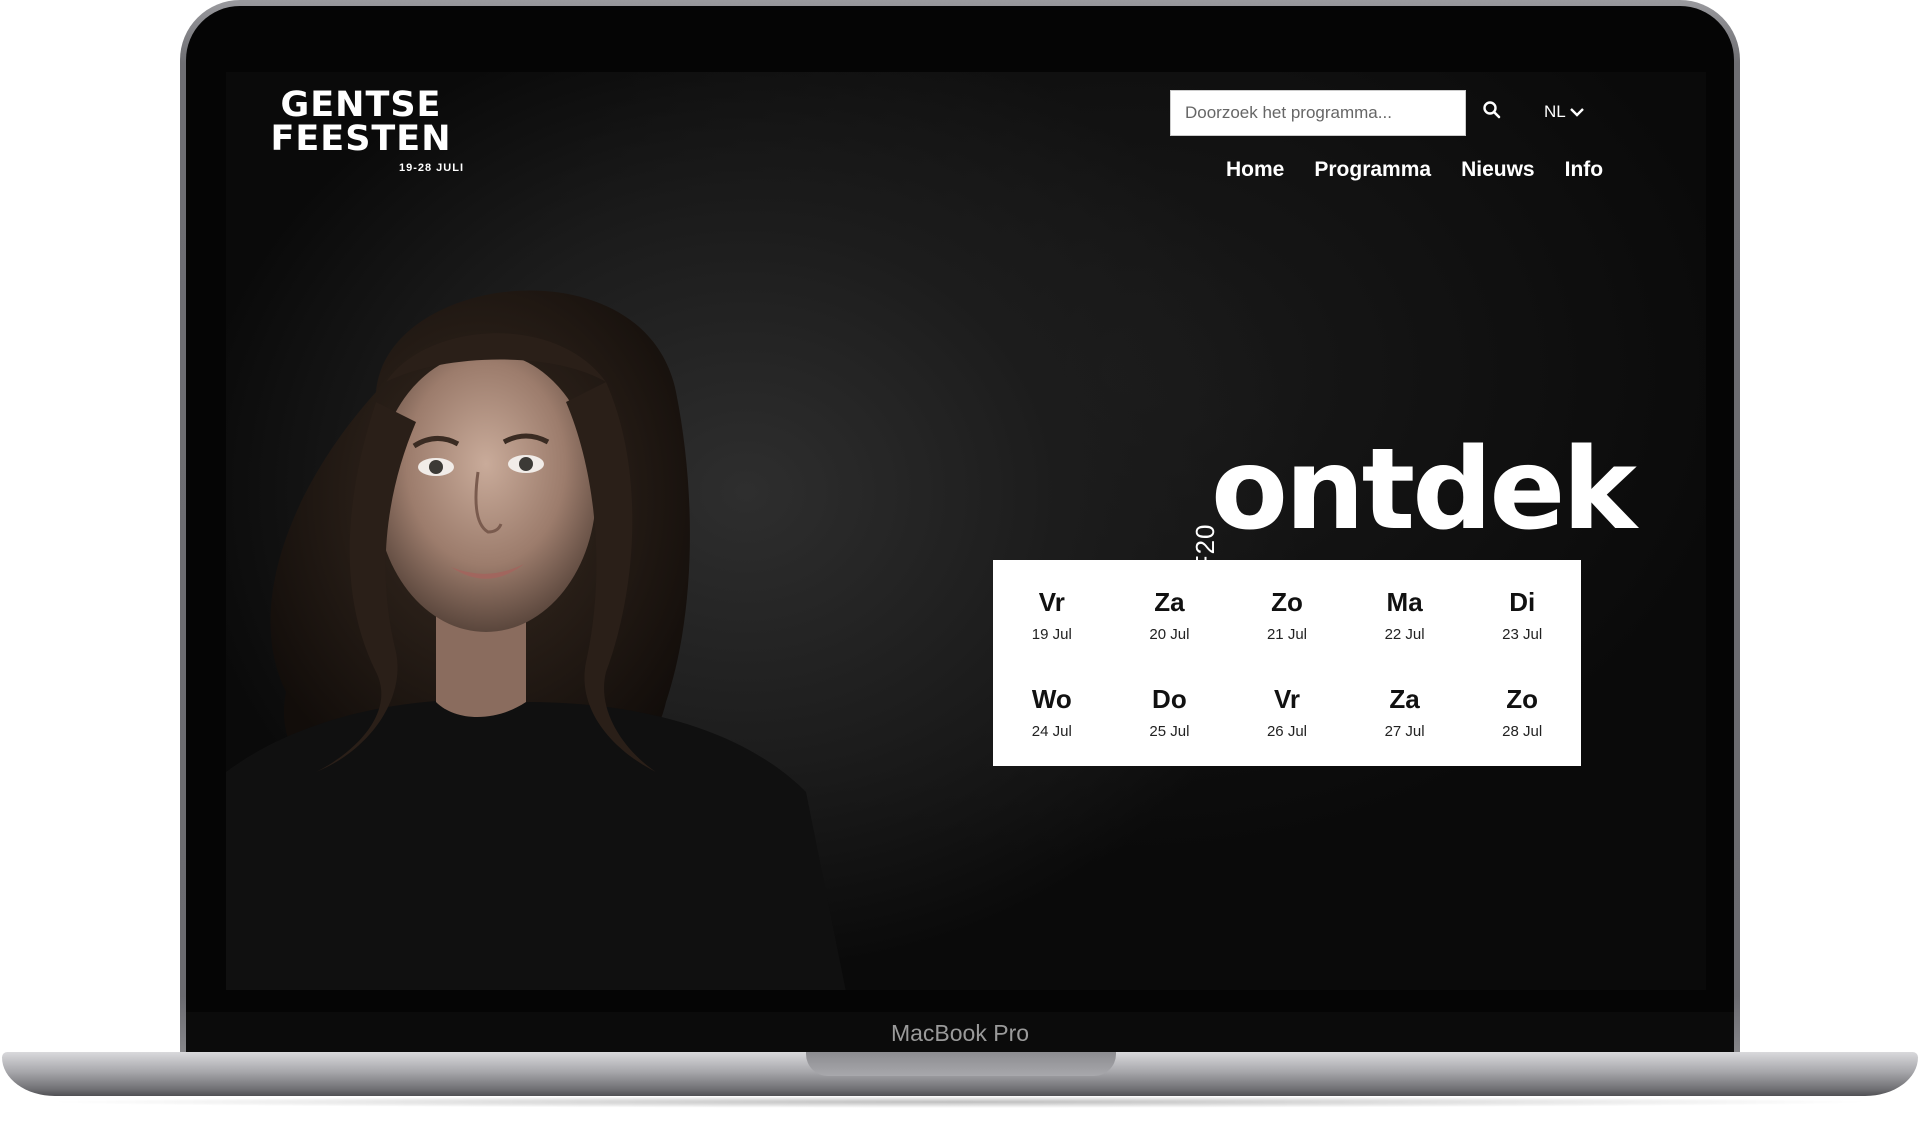  I want to click on logo-line-1: GENTSE, so click(361, 105).